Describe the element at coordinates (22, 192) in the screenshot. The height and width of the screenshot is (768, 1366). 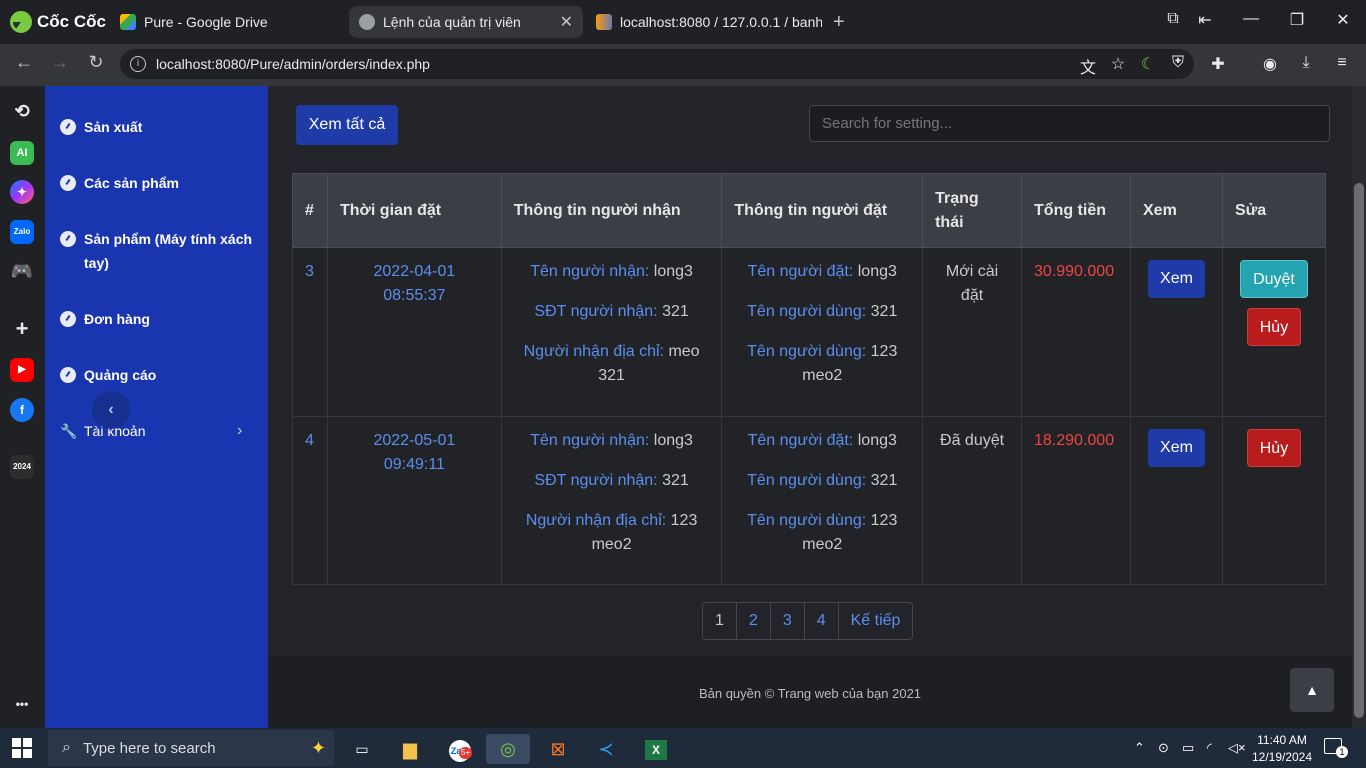
I see `messenger-icon: ✦` at that location.